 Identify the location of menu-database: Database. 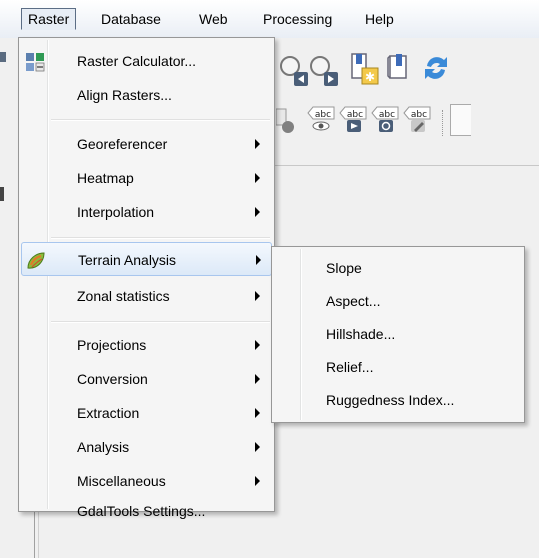
(131, 19).